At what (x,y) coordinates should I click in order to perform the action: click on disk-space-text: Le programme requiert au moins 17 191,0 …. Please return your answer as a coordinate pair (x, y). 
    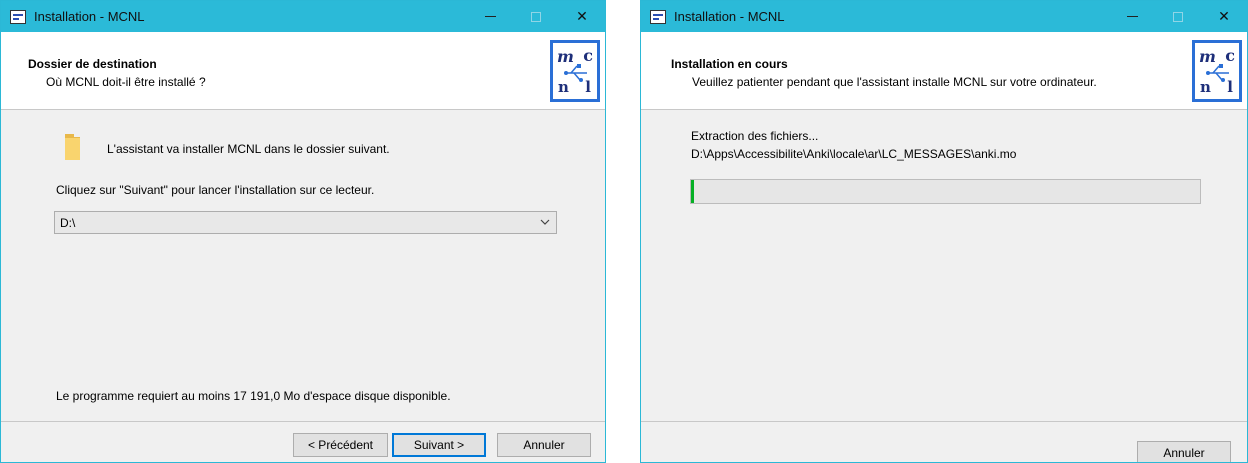
    Looking at the image, I should click on (253, 396).